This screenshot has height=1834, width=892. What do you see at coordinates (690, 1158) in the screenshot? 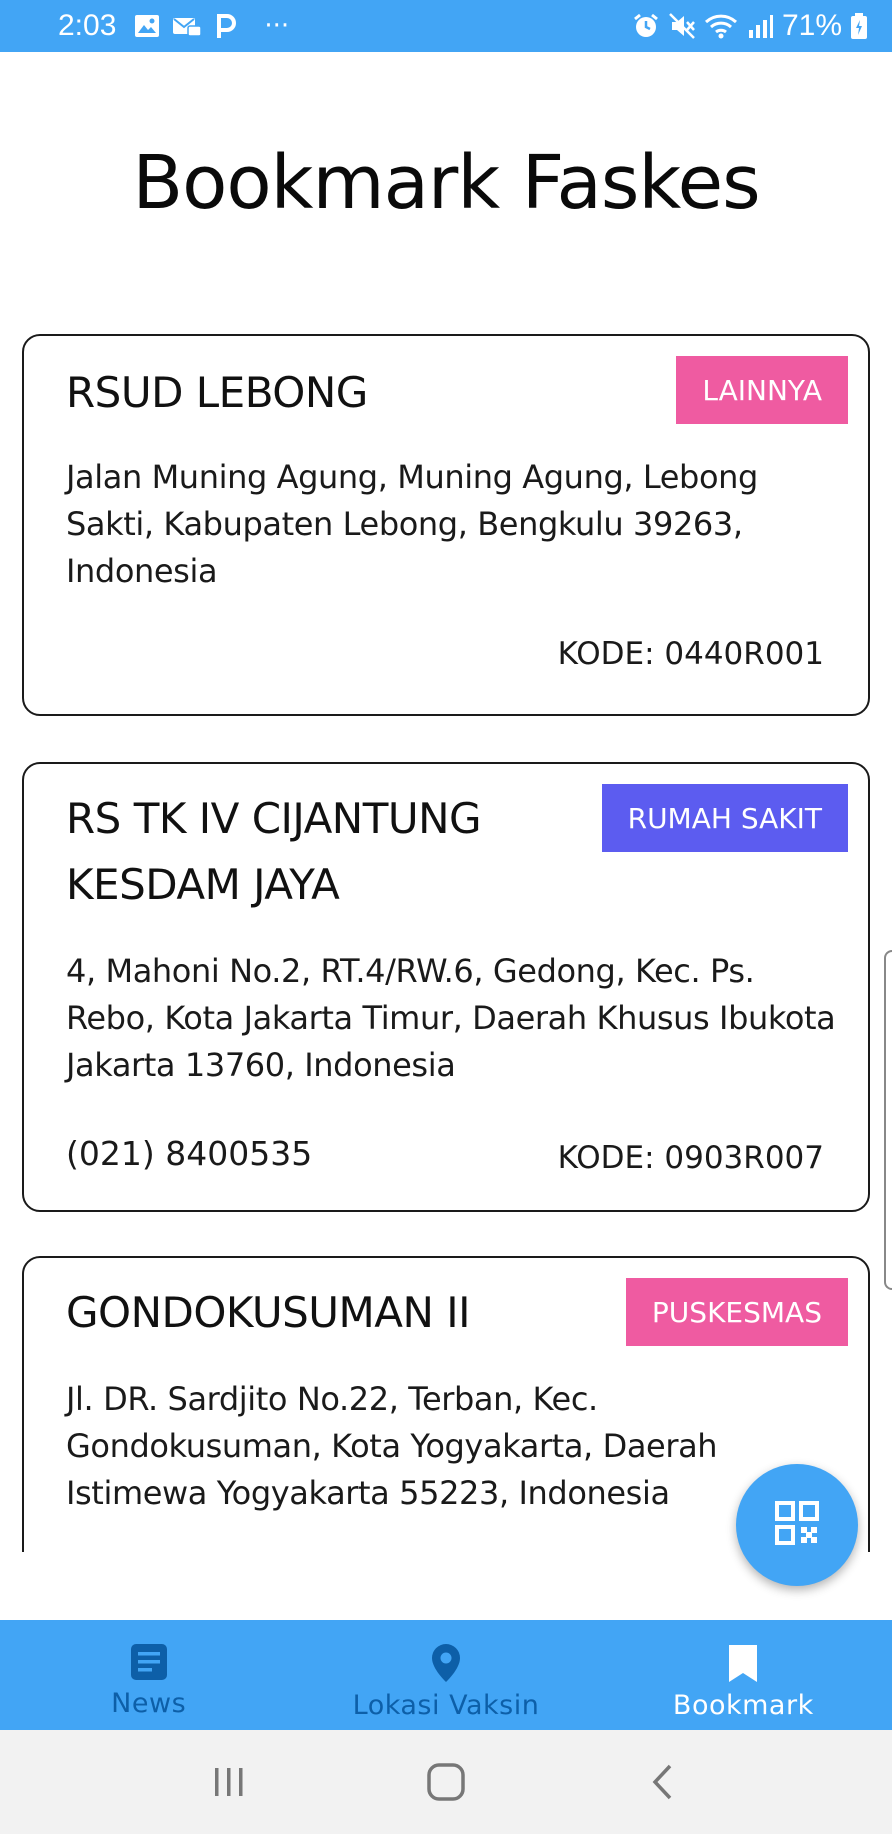
I see `facility-code: KODE: 0903R007` at bounding box center [690, 1158].